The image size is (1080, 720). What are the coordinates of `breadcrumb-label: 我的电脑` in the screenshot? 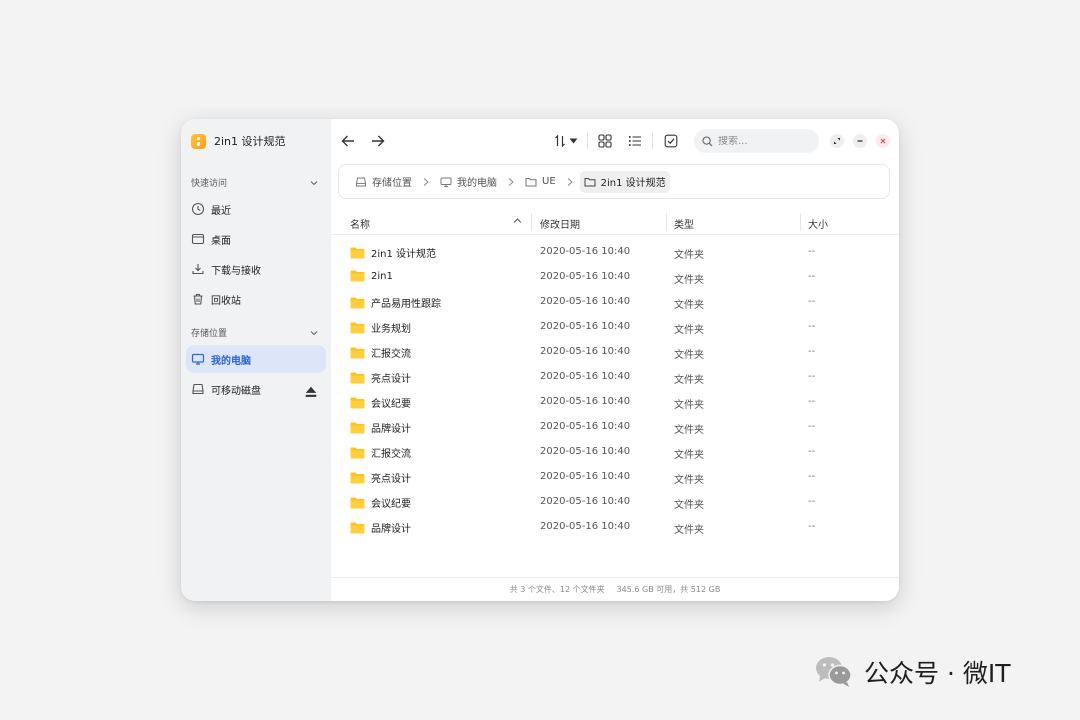 It's located at (477, 183).